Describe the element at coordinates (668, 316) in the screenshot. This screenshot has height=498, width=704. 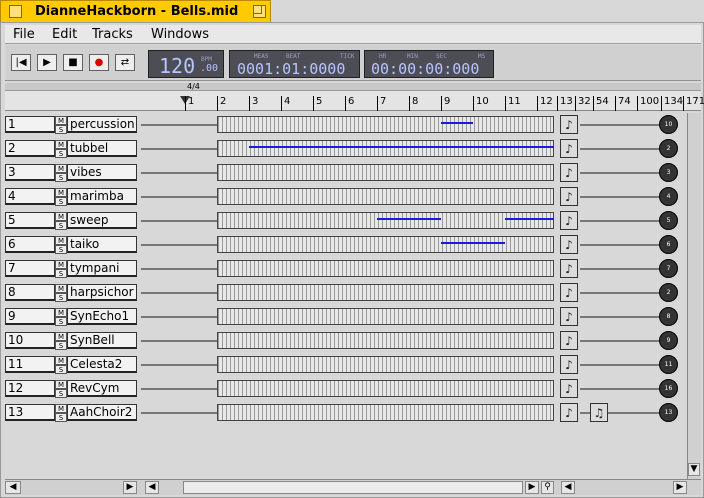
I see `channel-knob-icon: 8` at that location.